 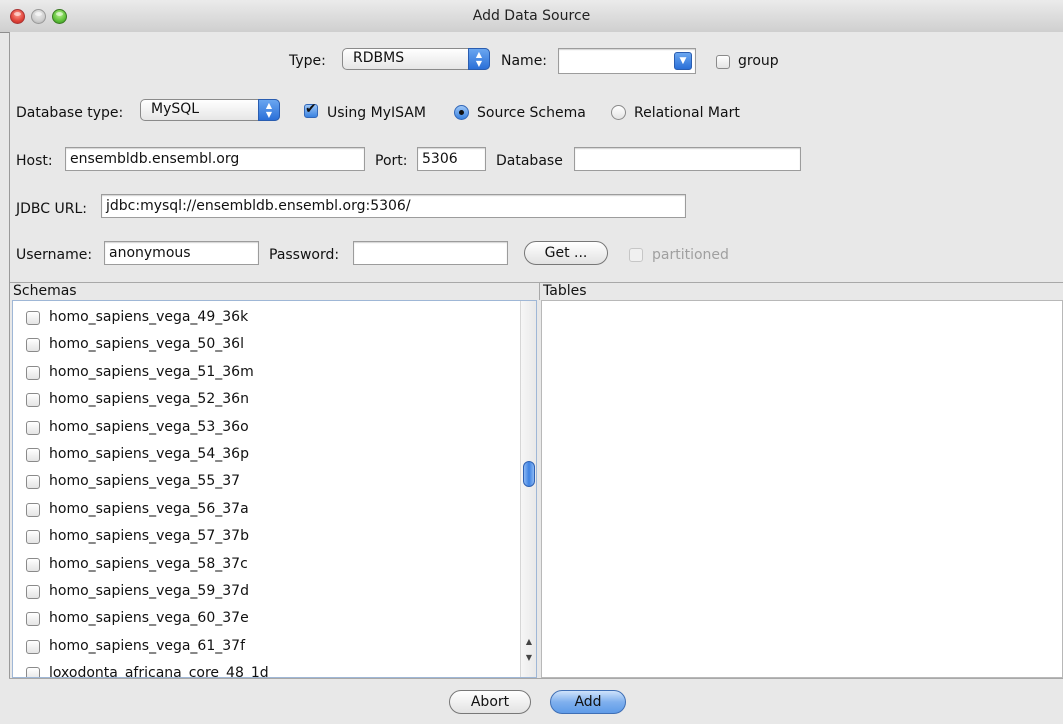 What do you see at coordinates (529, 474) in the screenshot?
I see `scrollbar-thumb` at bounding box center [529, 474].